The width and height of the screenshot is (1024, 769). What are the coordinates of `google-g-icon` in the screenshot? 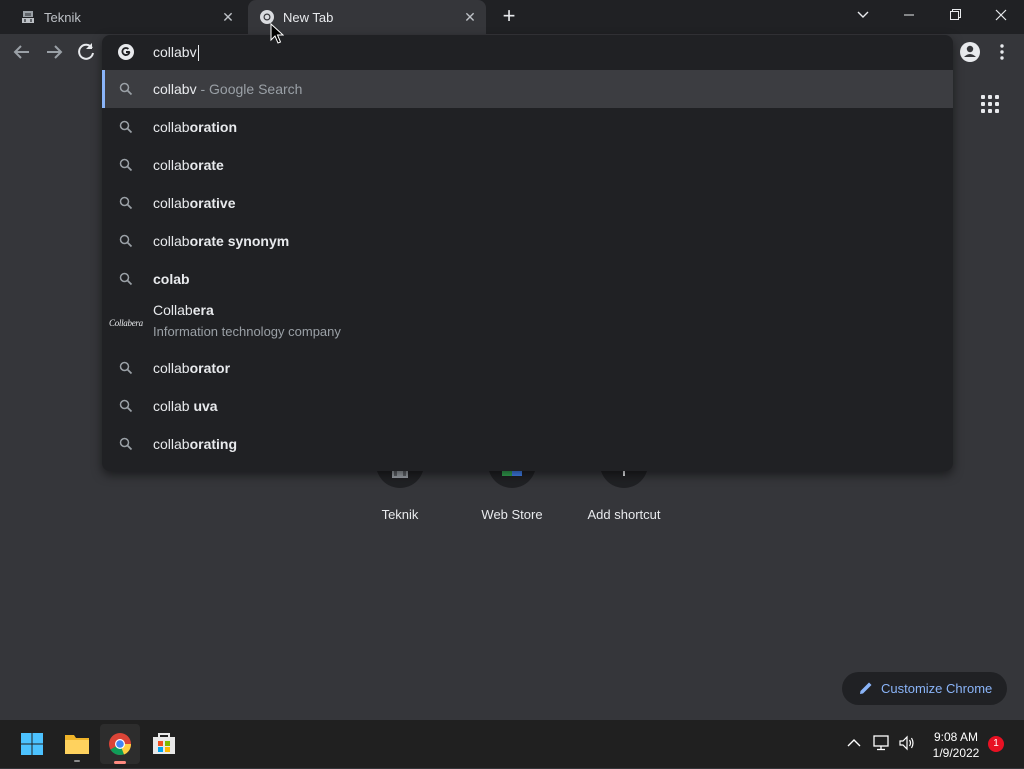 It's located at (126, 52).